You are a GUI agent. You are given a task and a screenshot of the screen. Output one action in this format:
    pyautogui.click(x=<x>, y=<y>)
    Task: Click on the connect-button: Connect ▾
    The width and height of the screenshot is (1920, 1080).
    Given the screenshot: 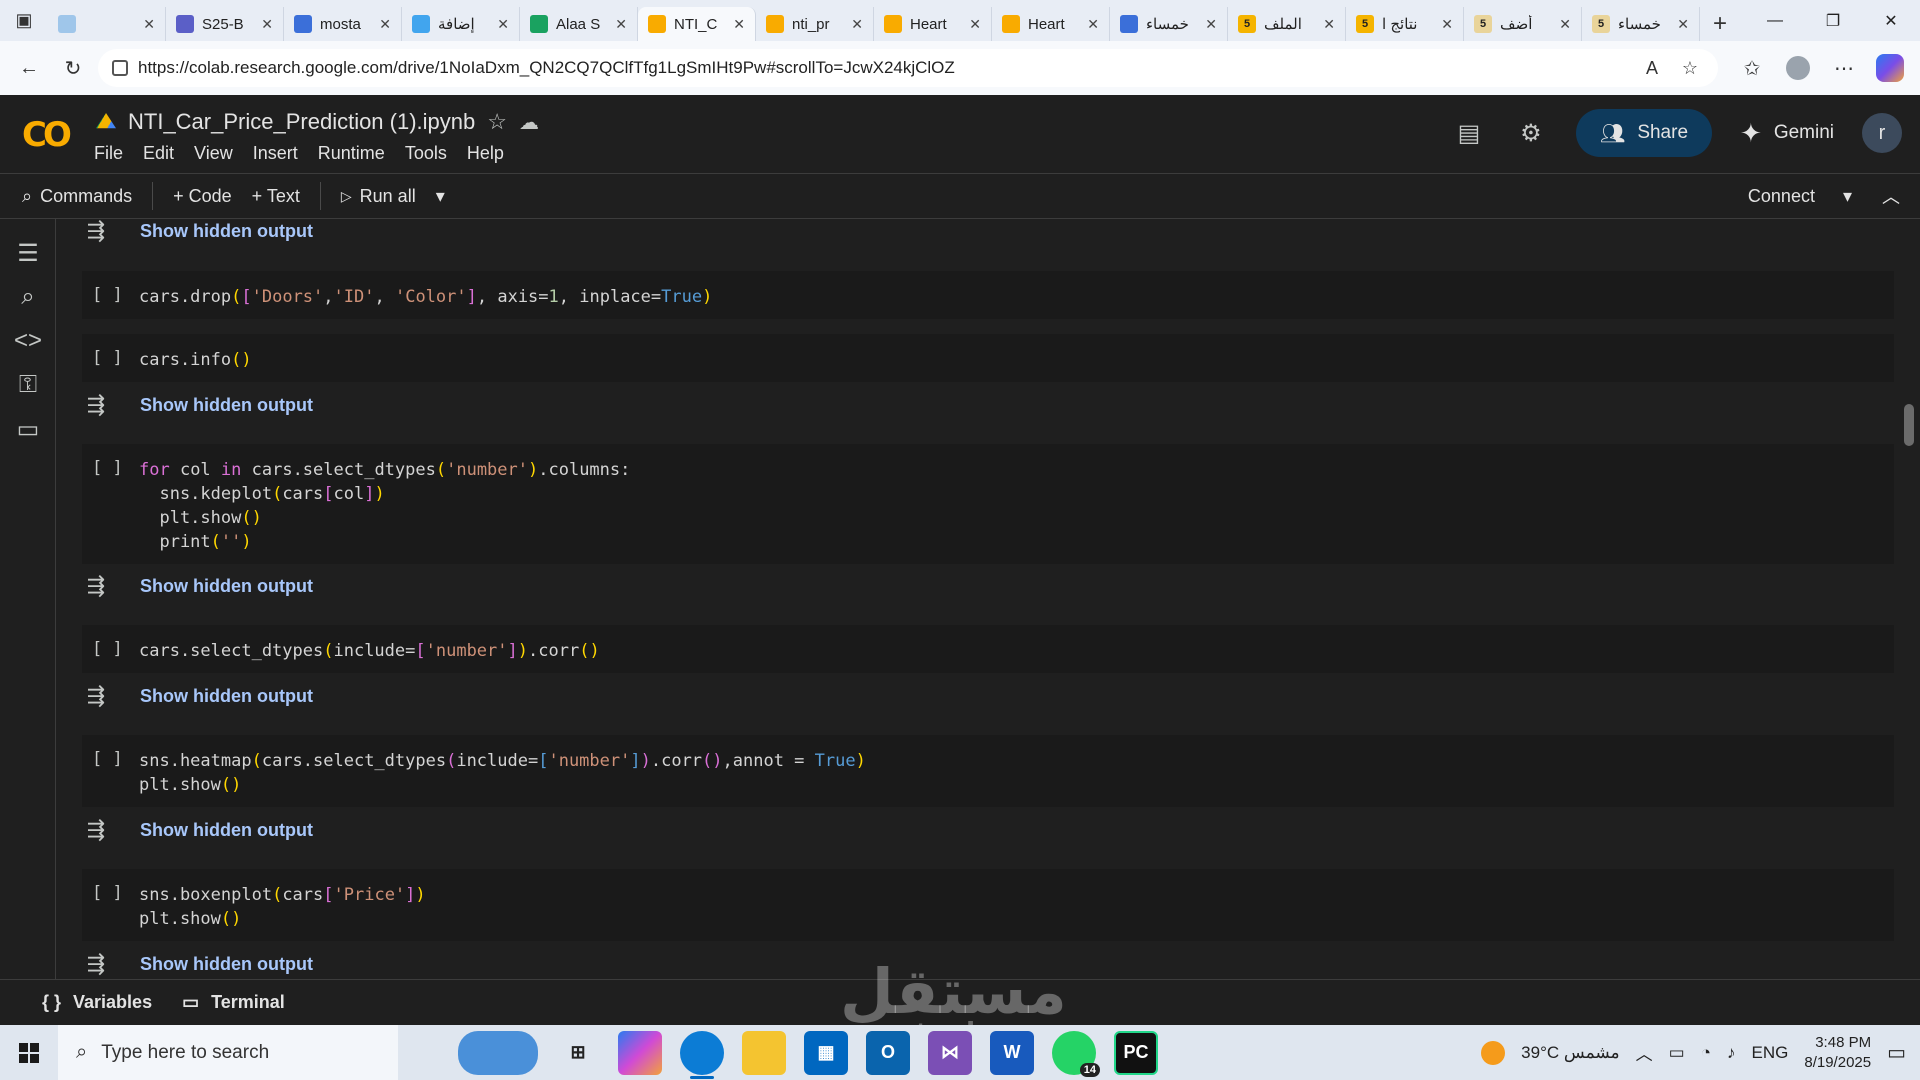 What is the action you would take?
    pyautogui.click(x=1800, y=196)
    